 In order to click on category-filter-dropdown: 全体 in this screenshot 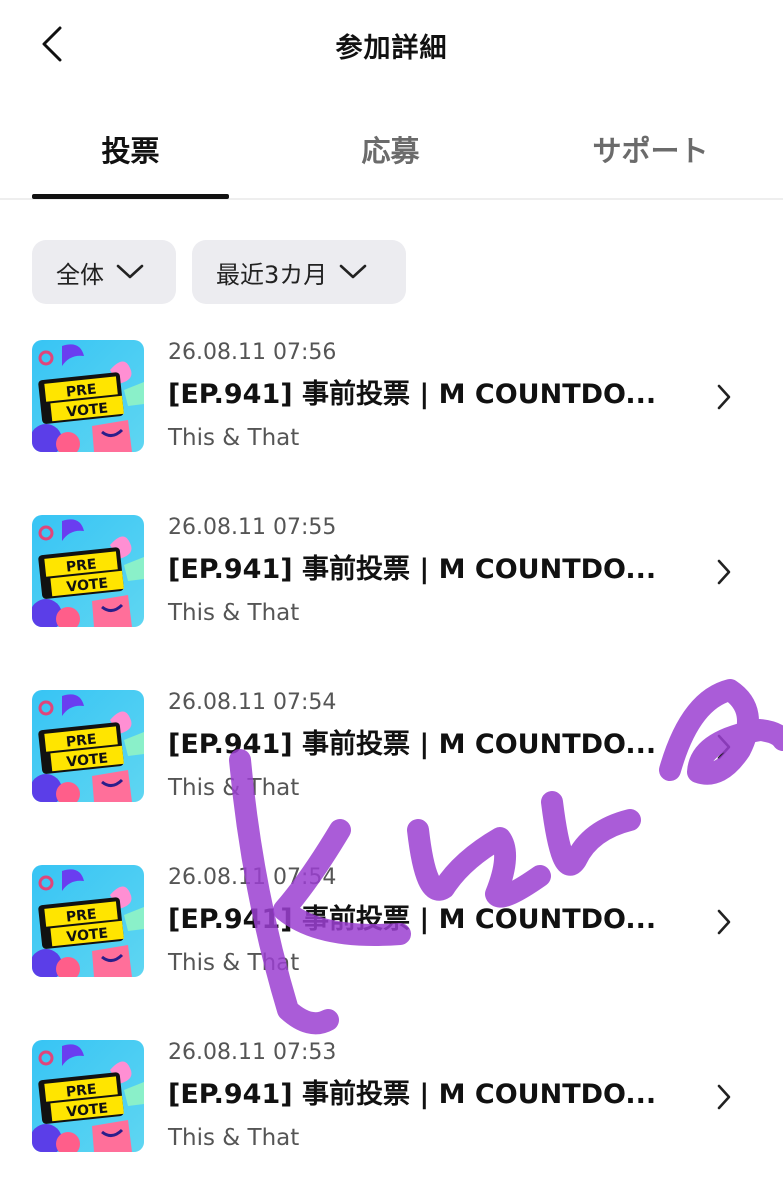, I will do `click(104, 272)`.